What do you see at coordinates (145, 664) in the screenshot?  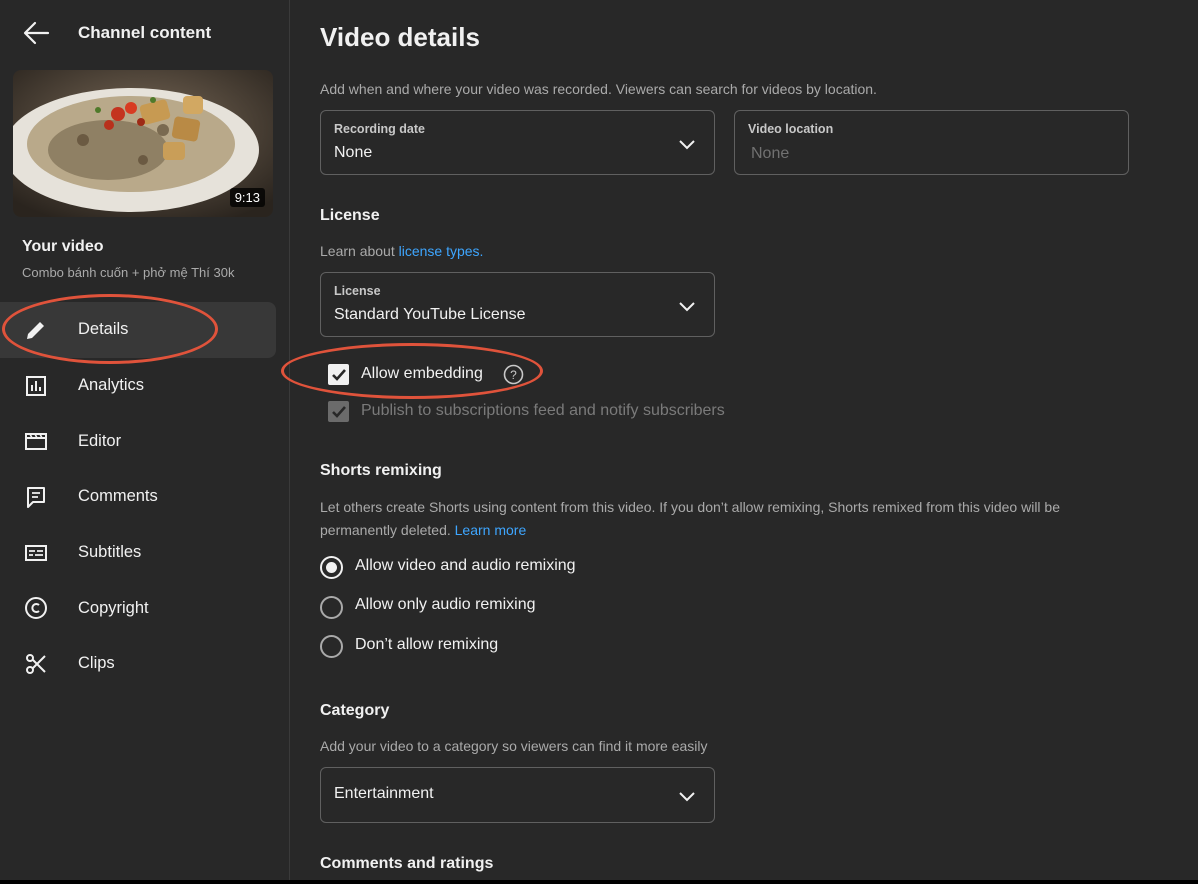 I see `sidebar-item-clips: Clips` at bounding box center [145, 664].